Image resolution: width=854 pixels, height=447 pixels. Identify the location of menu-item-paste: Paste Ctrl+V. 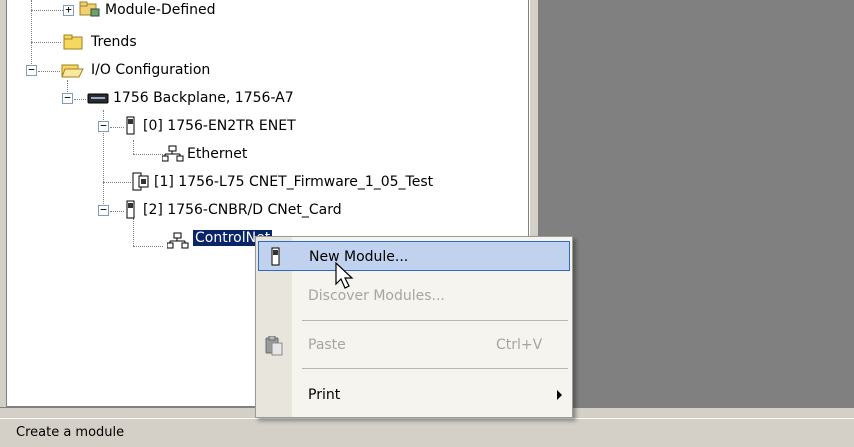
(414, 345).